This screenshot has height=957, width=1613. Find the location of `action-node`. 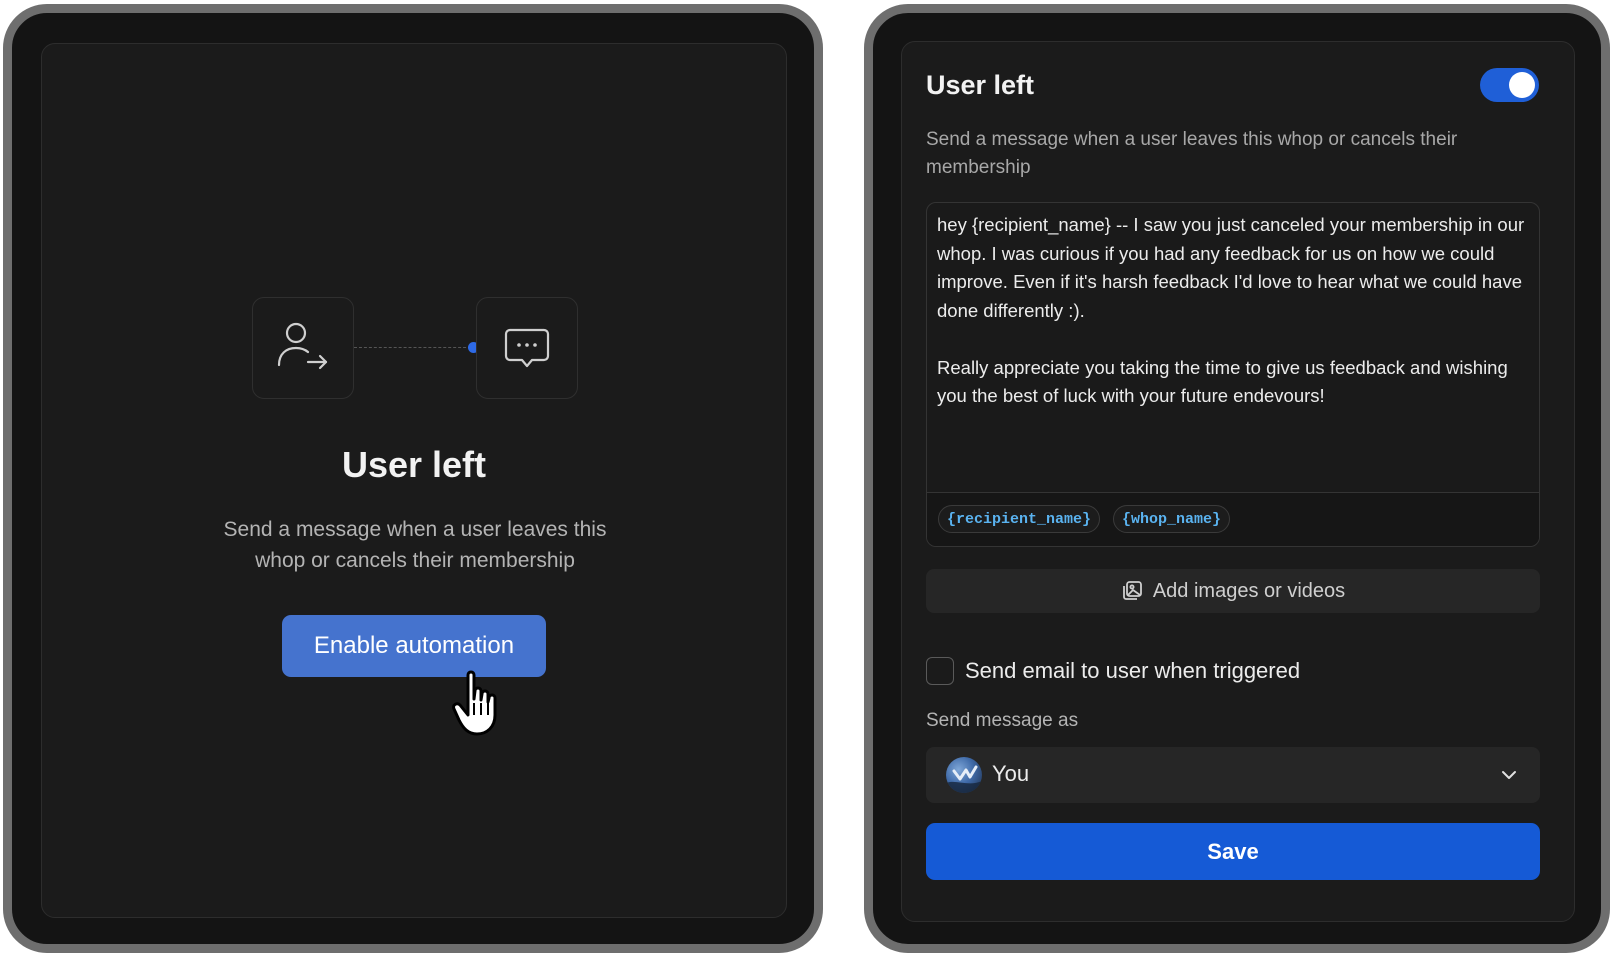

action-node is located at coordinates (527, 348).